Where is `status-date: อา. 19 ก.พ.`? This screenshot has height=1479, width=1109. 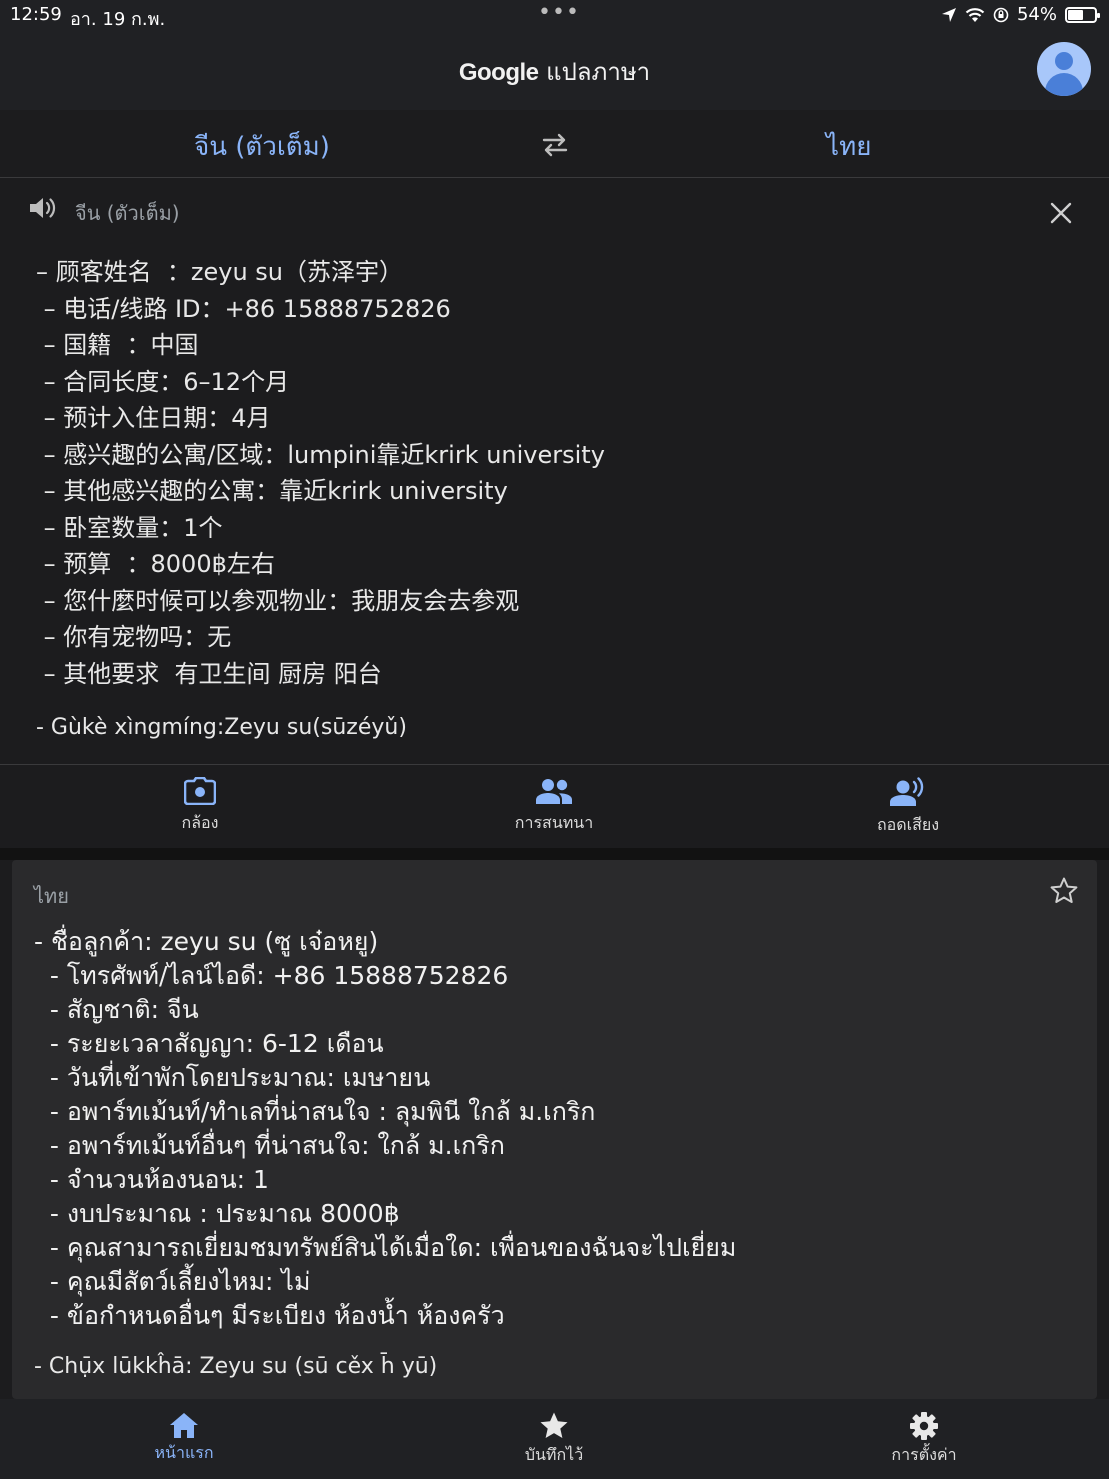 status-date: อา. 19 ก.พ. is located at coordinates (118, 19).